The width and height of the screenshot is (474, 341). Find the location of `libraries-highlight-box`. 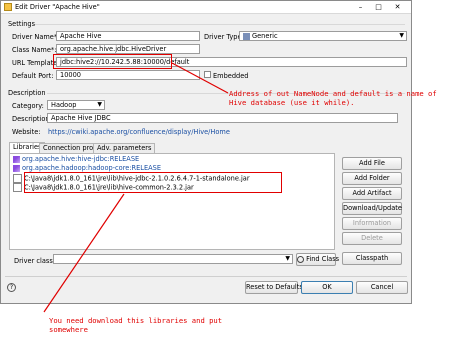

libraries-highlight-box is located at coordinates (153, 182).